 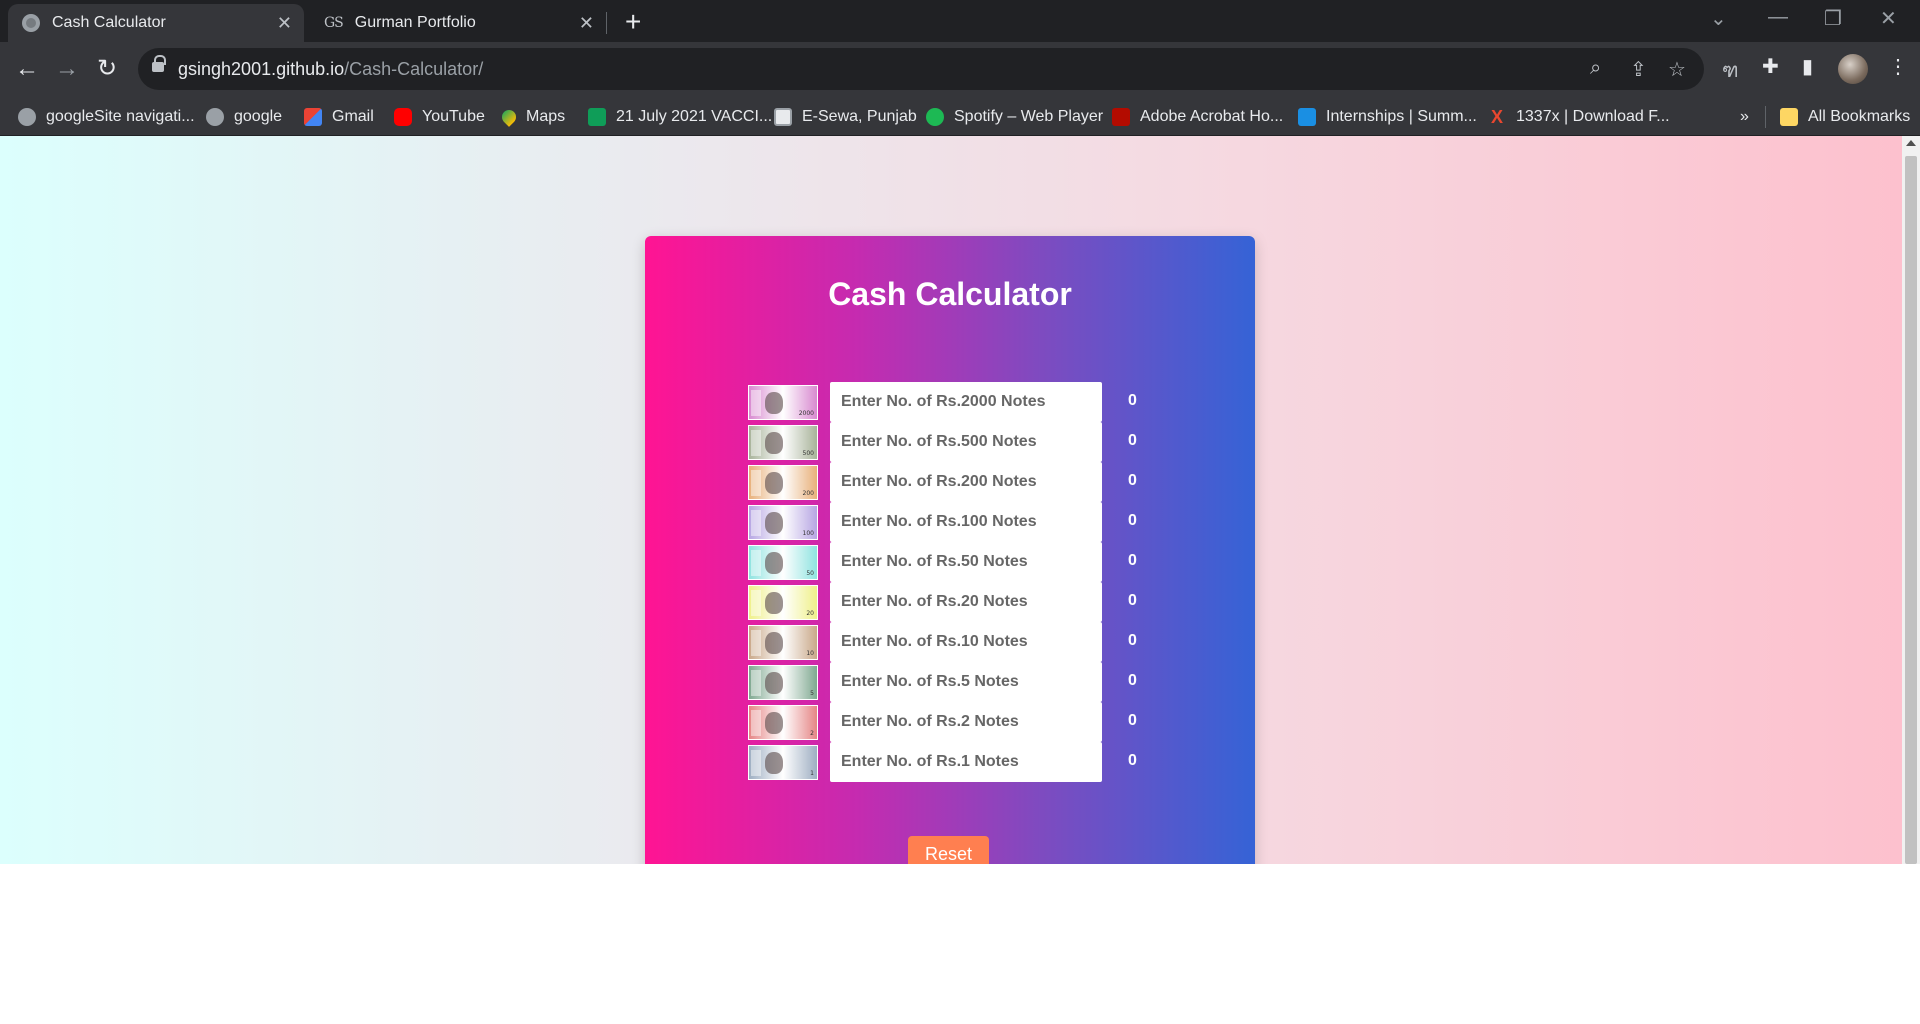 What do you see at coordinates (415, 22) in the screenshot?
I see `tab-title: Gurman Portfolio` at bounding box center [415, 22].